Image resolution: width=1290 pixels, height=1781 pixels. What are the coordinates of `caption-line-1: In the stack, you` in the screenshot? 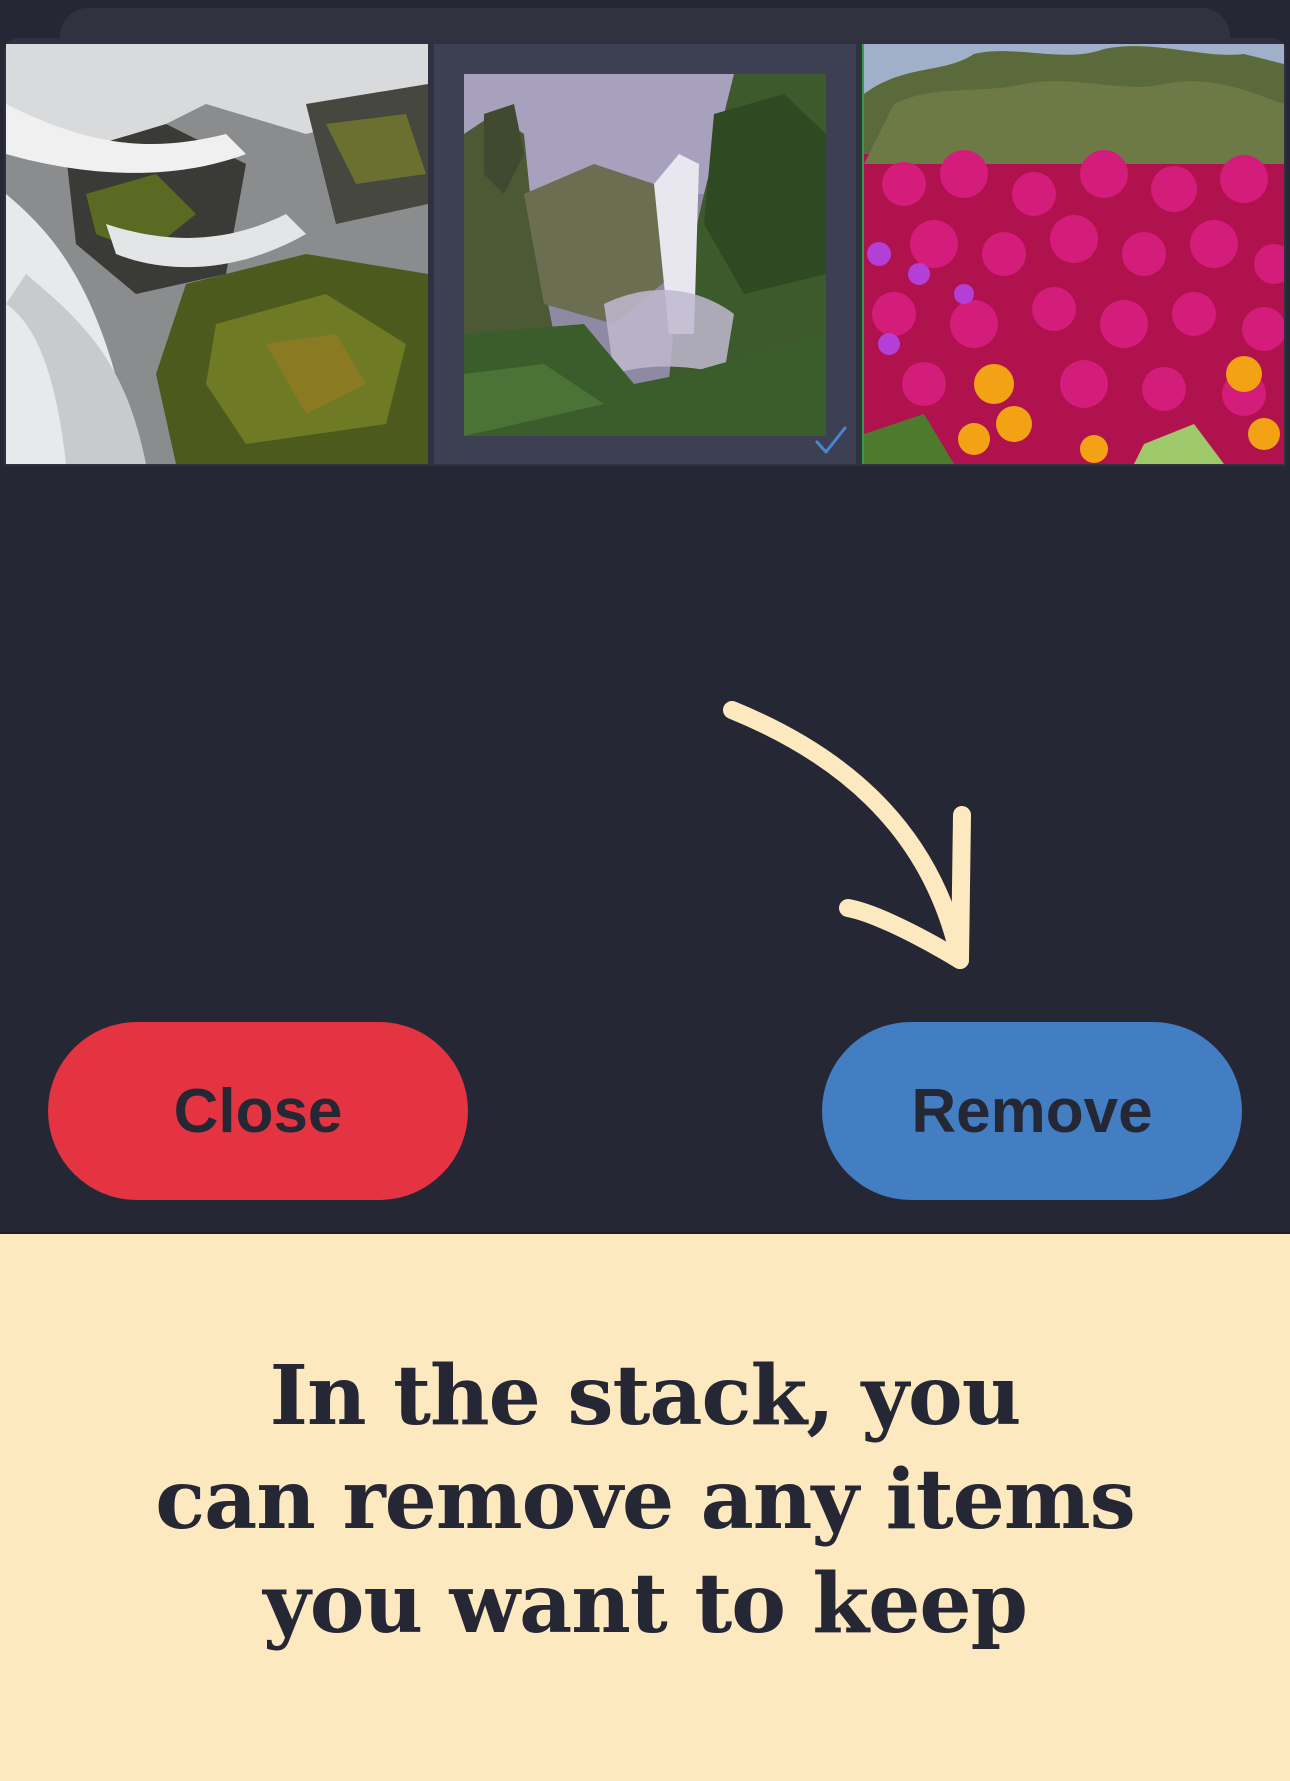 It's located at (645, 1396).